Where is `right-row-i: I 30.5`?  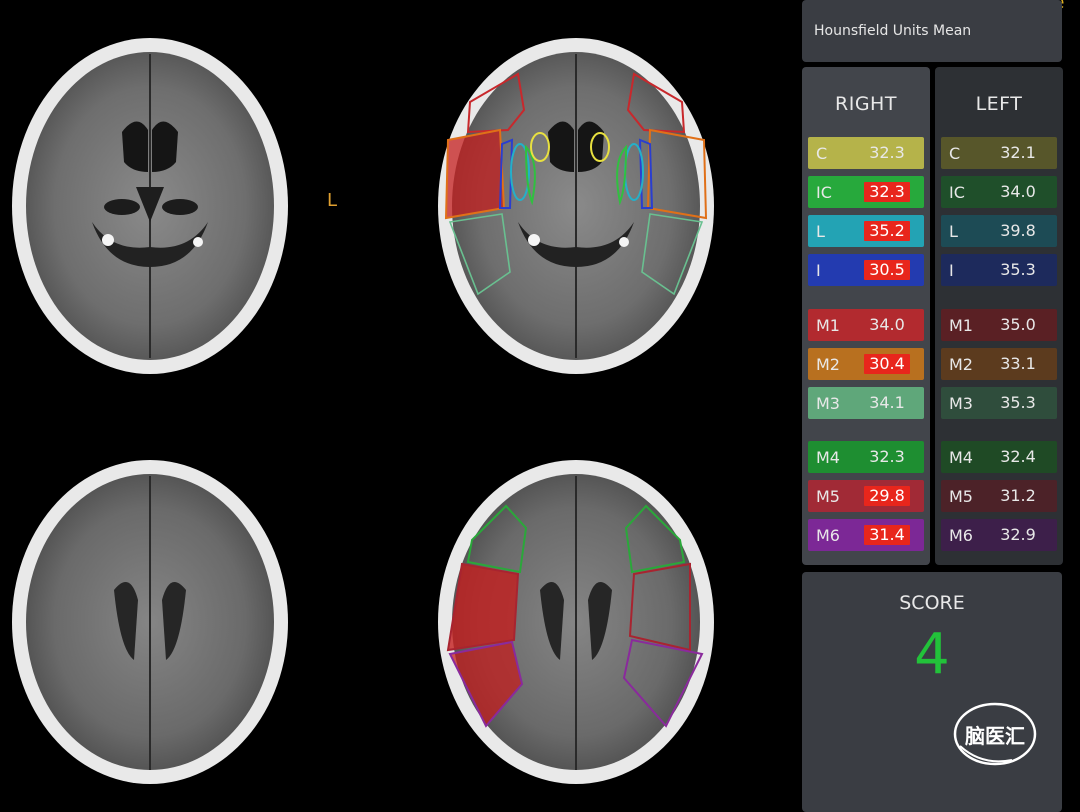 right-row-i: I 30.5 is located at coordinates (866, 270).